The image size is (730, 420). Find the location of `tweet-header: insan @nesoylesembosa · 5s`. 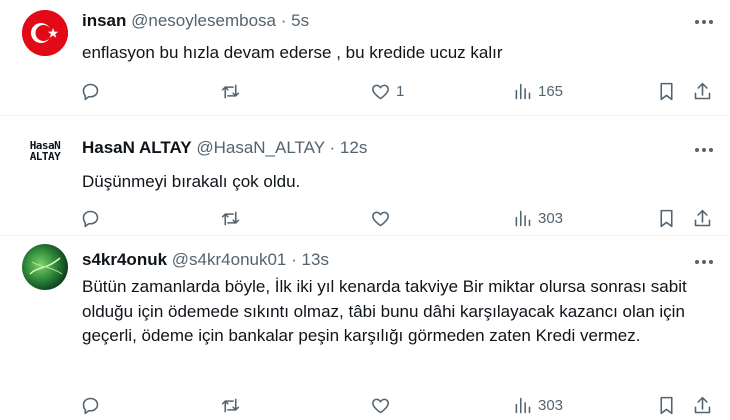

tweet-header: insan @nesoylesembosa · 5s is located at coordinates (195, 21).